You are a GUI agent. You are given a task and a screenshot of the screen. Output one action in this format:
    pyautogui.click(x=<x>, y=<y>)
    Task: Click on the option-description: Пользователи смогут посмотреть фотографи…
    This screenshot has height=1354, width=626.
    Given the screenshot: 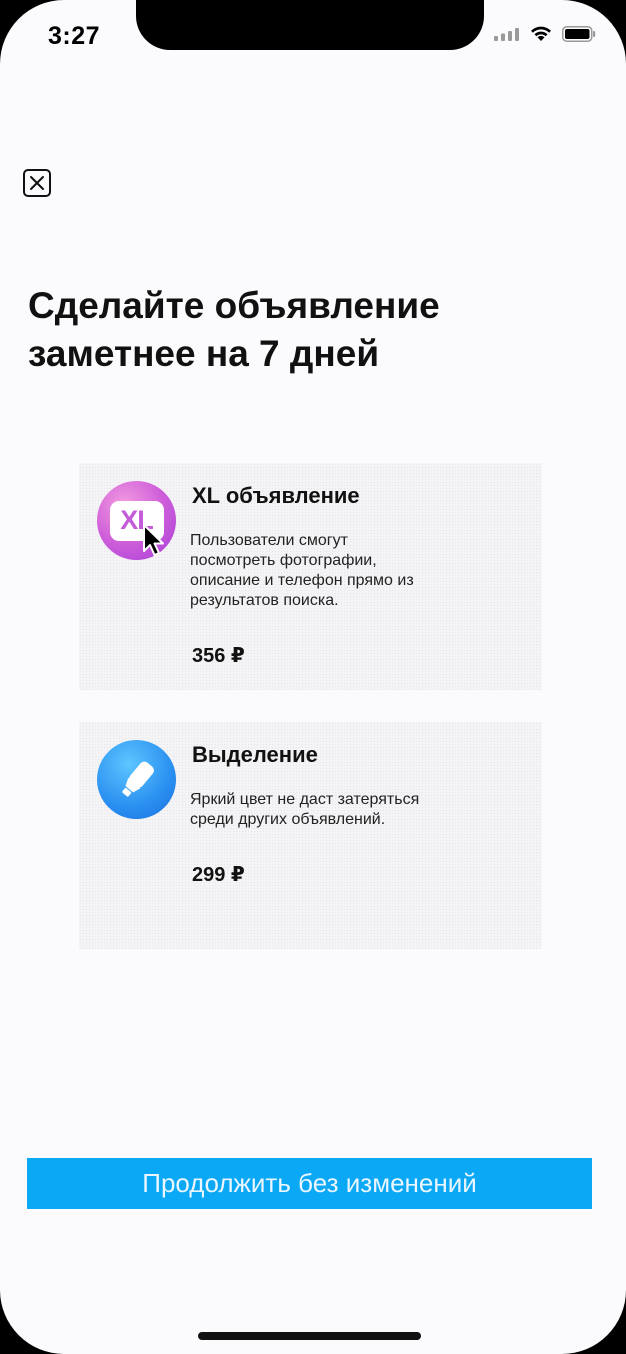 What is the action you would take?
    pyautogui.click(x=302, y=570)
    